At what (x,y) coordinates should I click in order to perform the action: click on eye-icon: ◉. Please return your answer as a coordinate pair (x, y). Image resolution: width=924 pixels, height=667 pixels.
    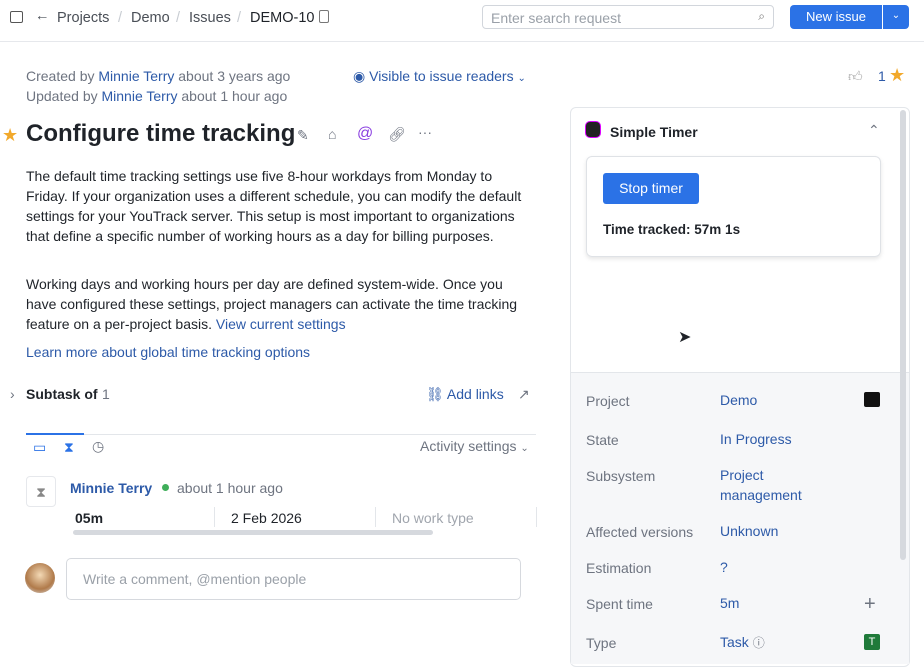
    Looking at the image, I should click on (359, 76).